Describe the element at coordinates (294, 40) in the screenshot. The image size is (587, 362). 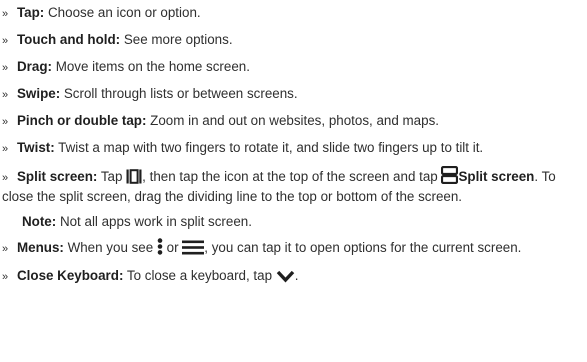
I see `list-item-touch-and-hold: » Touch and hold: See more options.` at that location.